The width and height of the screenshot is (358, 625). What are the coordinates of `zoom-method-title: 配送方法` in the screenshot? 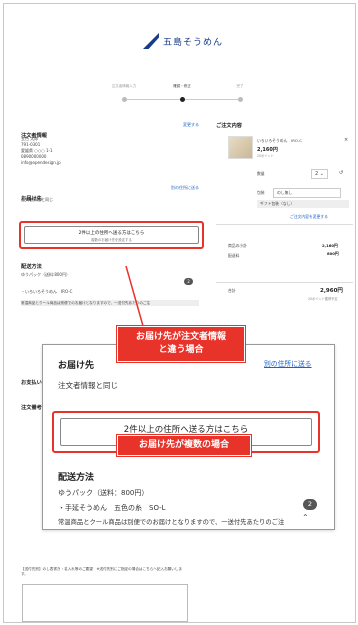 It's located at (76, 478).